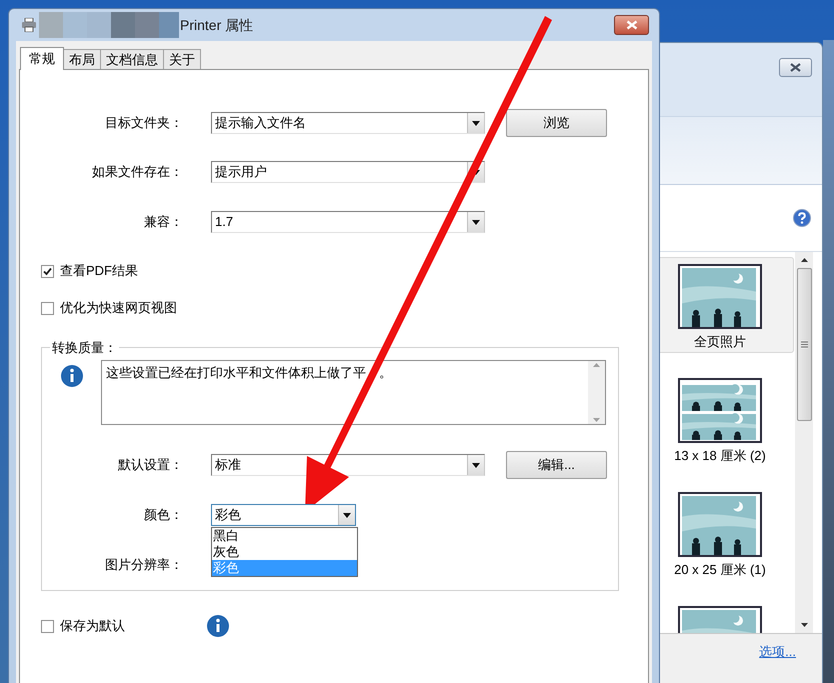  I want to click on scrollbar-thumb, so click(804, 344).